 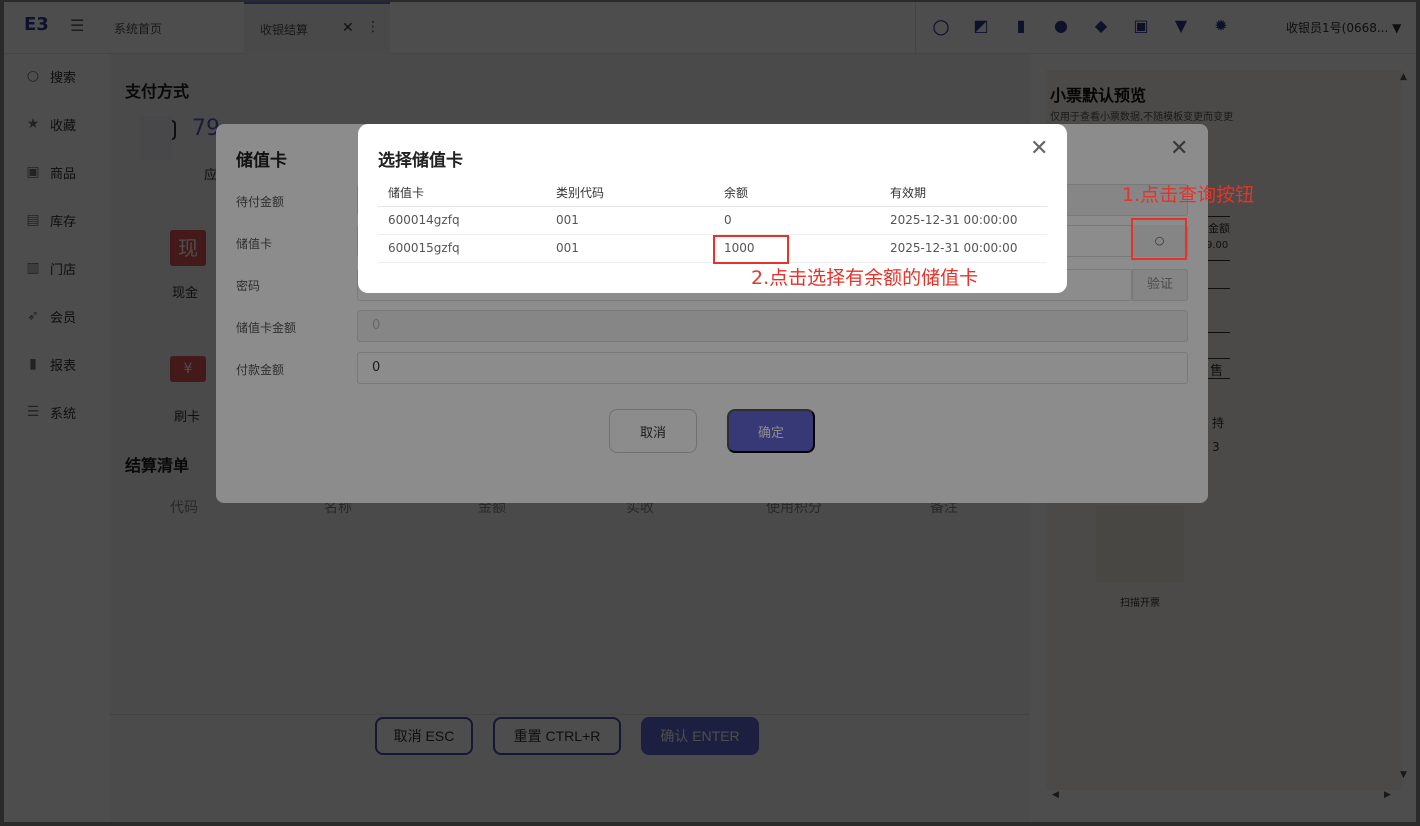 I want to click on table-row: 600014gzfq 001 0 2025-12-31 00:00:00, so click(x=712, y=220).